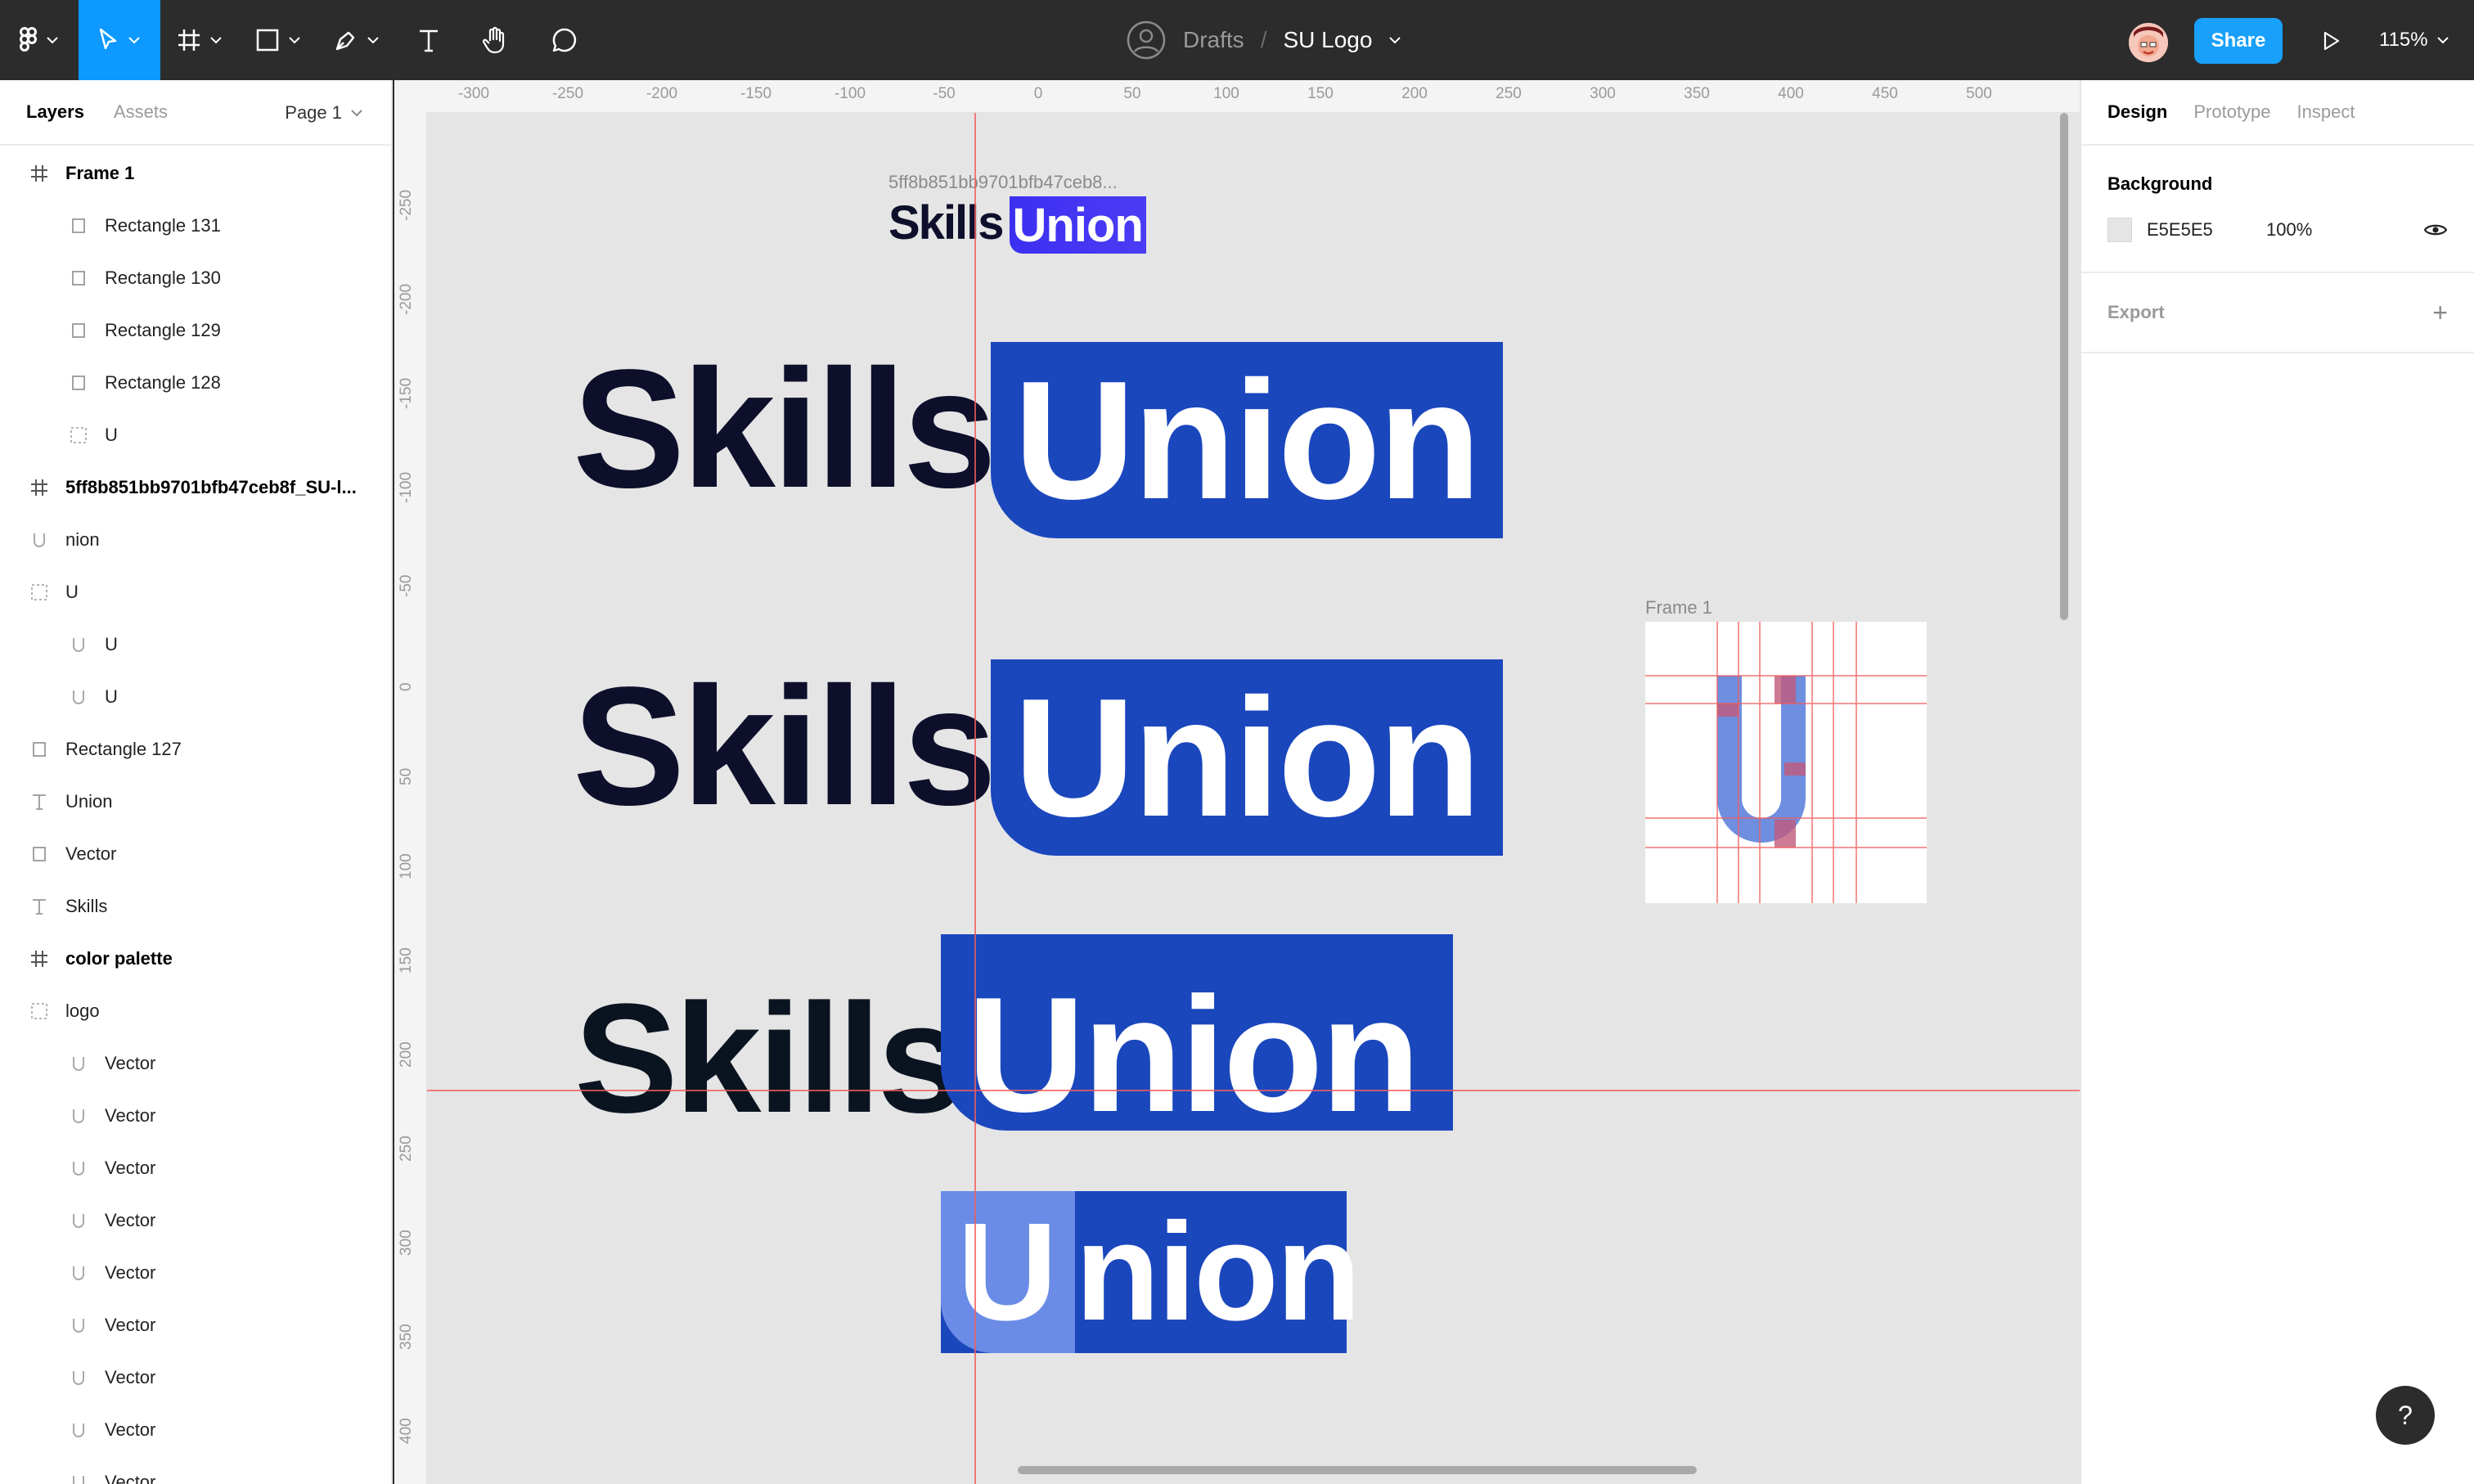 The image size is (2474, 1484). I want to click on ruler-tick-label: -200, so click(406, 299).